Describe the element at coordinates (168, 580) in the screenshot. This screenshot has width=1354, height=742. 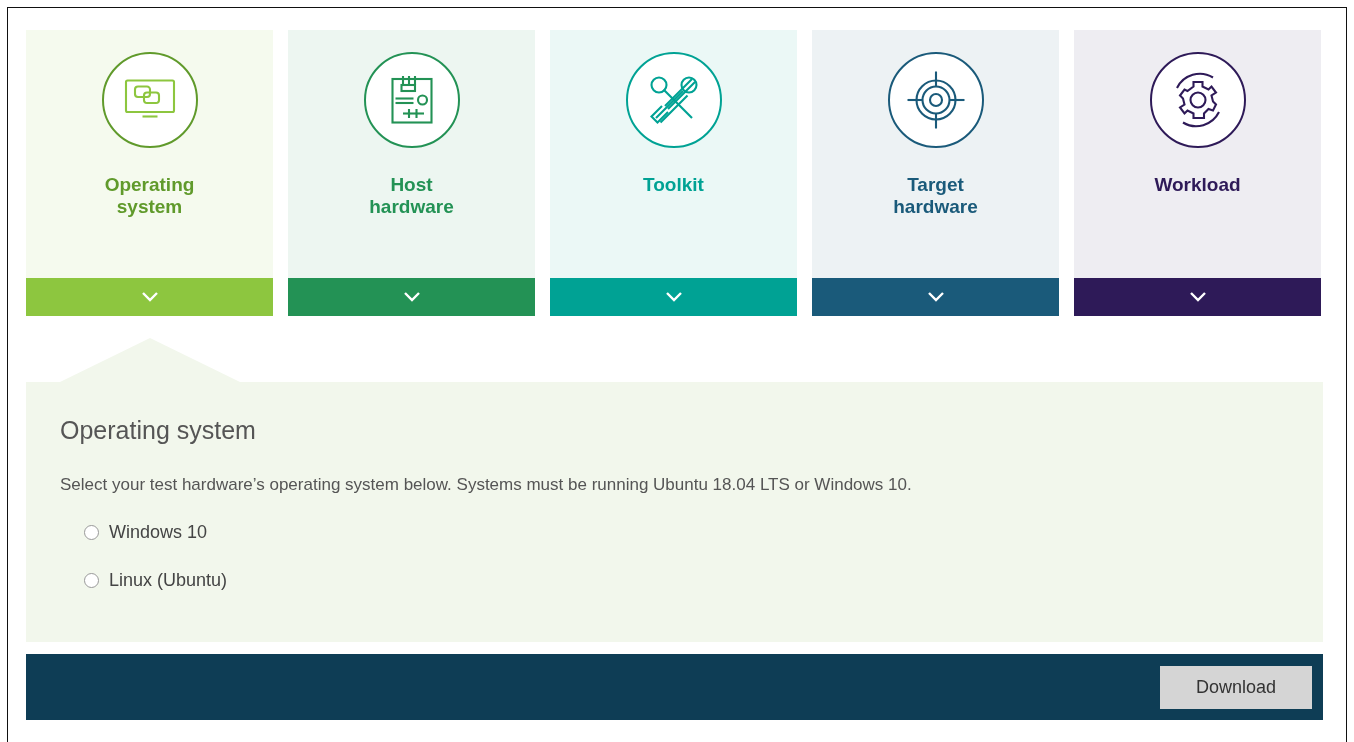
I see `option-label: Linux (Ubuntu)` at that location.